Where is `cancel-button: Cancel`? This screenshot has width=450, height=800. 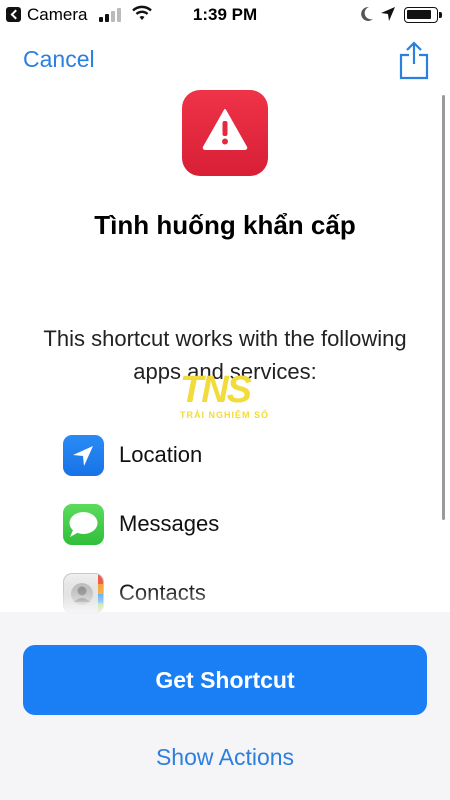 cancel-button: Cancel is located at coordinates (59, 59).